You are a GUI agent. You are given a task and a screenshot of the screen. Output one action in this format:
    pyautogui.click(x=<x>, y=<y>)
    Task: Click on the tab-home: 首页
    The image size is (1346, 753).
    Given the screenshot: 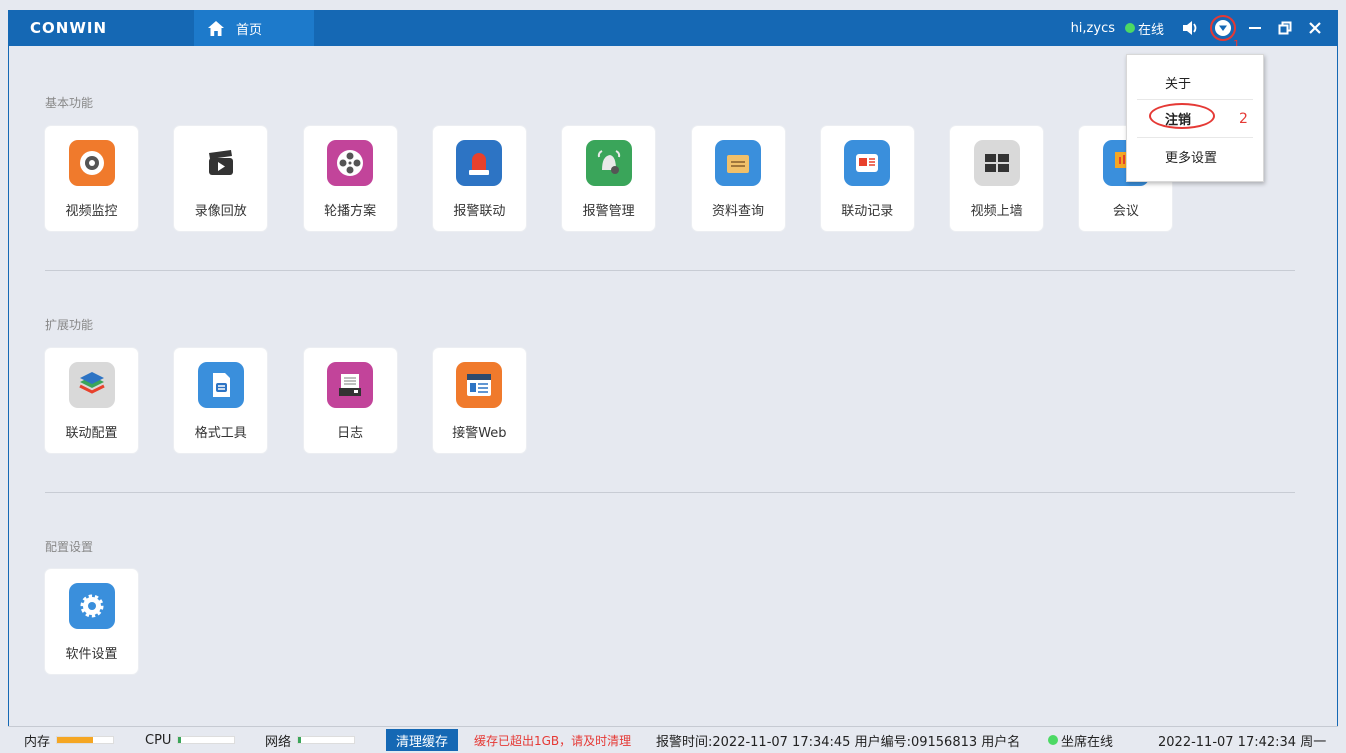 What is the action you would take?
    pyautogui.click(x=254, y=28)
    